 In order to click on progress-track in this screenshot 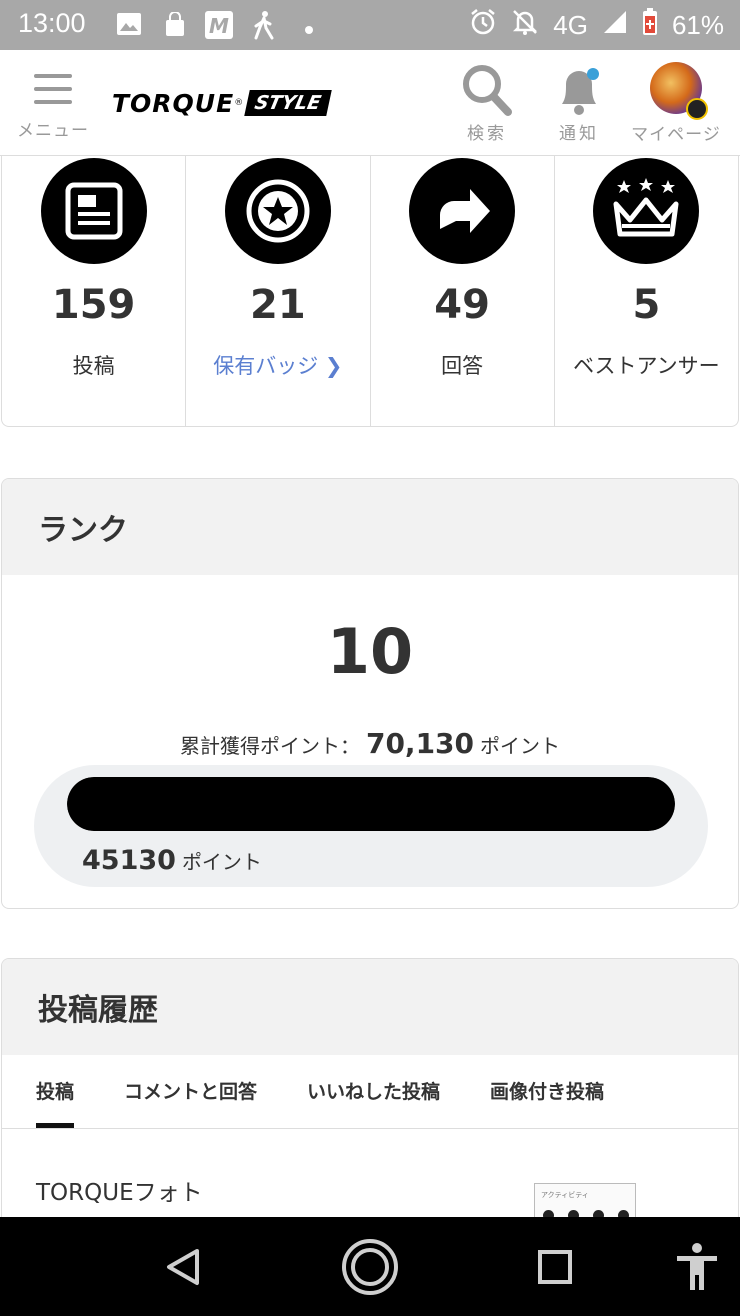, I will do `click(371, 804)`.